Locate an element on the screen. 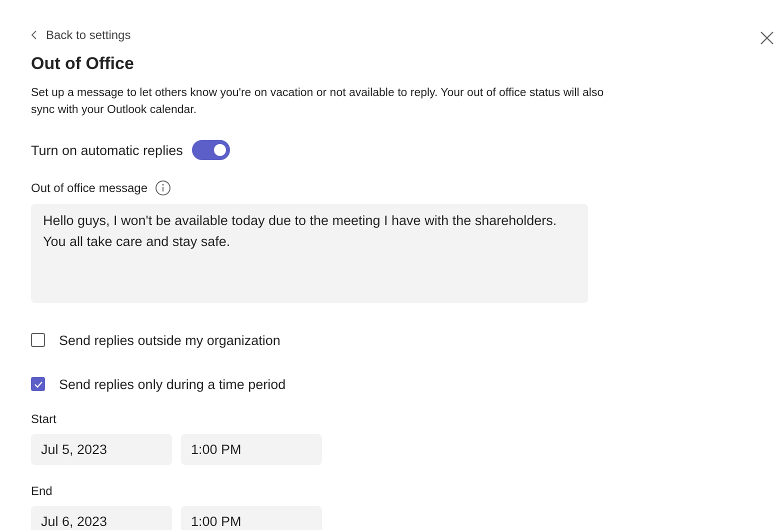  info-icon is located at coordinates (162, 188).